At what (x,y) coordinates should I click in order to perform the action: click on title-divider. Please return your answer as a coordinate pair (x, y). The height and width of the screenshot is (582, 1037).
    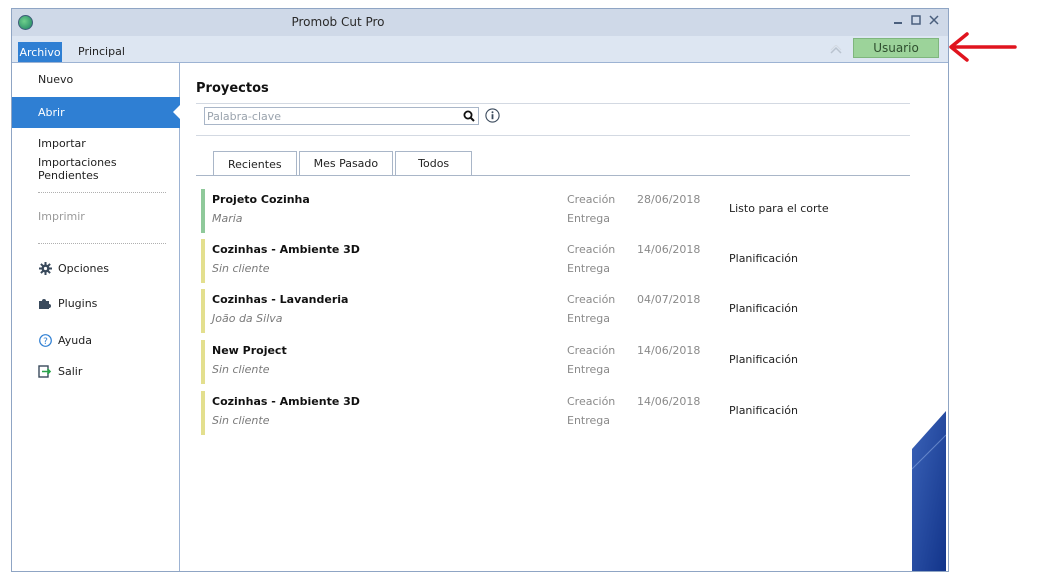
    Looking at the image, I should click on (553, 103).